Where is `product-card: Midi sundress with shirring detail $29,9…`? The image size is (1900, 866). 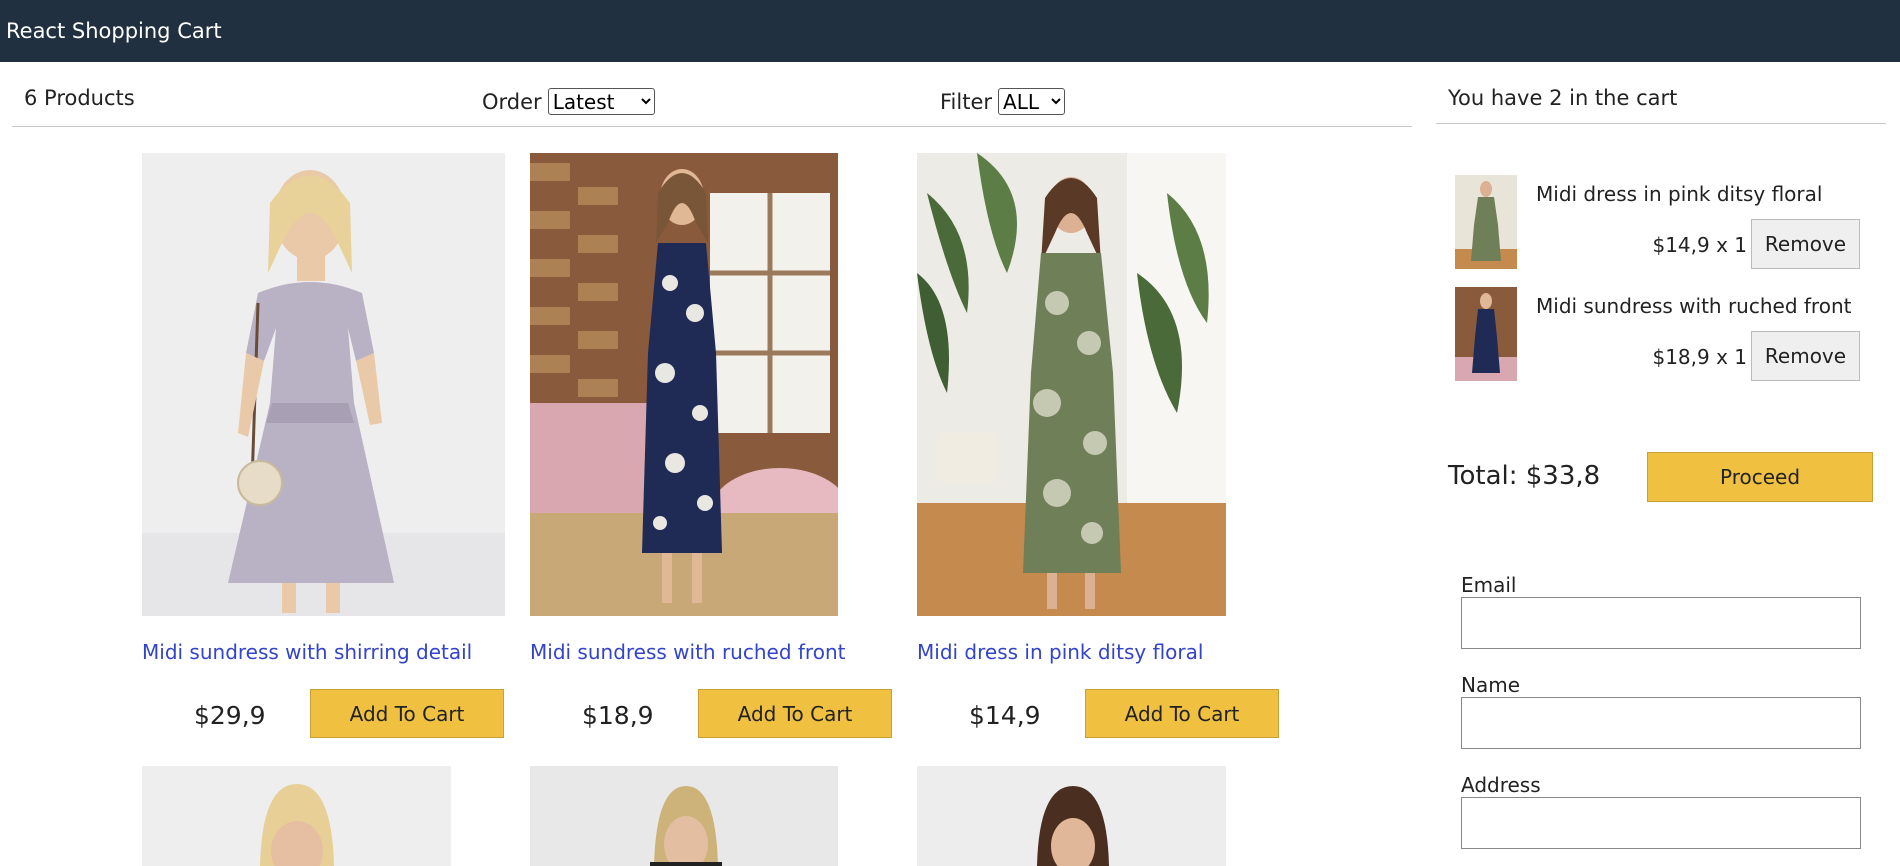 product-card: Midi sundress with shirring detail $29,9… is located at coordinates (323, 448).